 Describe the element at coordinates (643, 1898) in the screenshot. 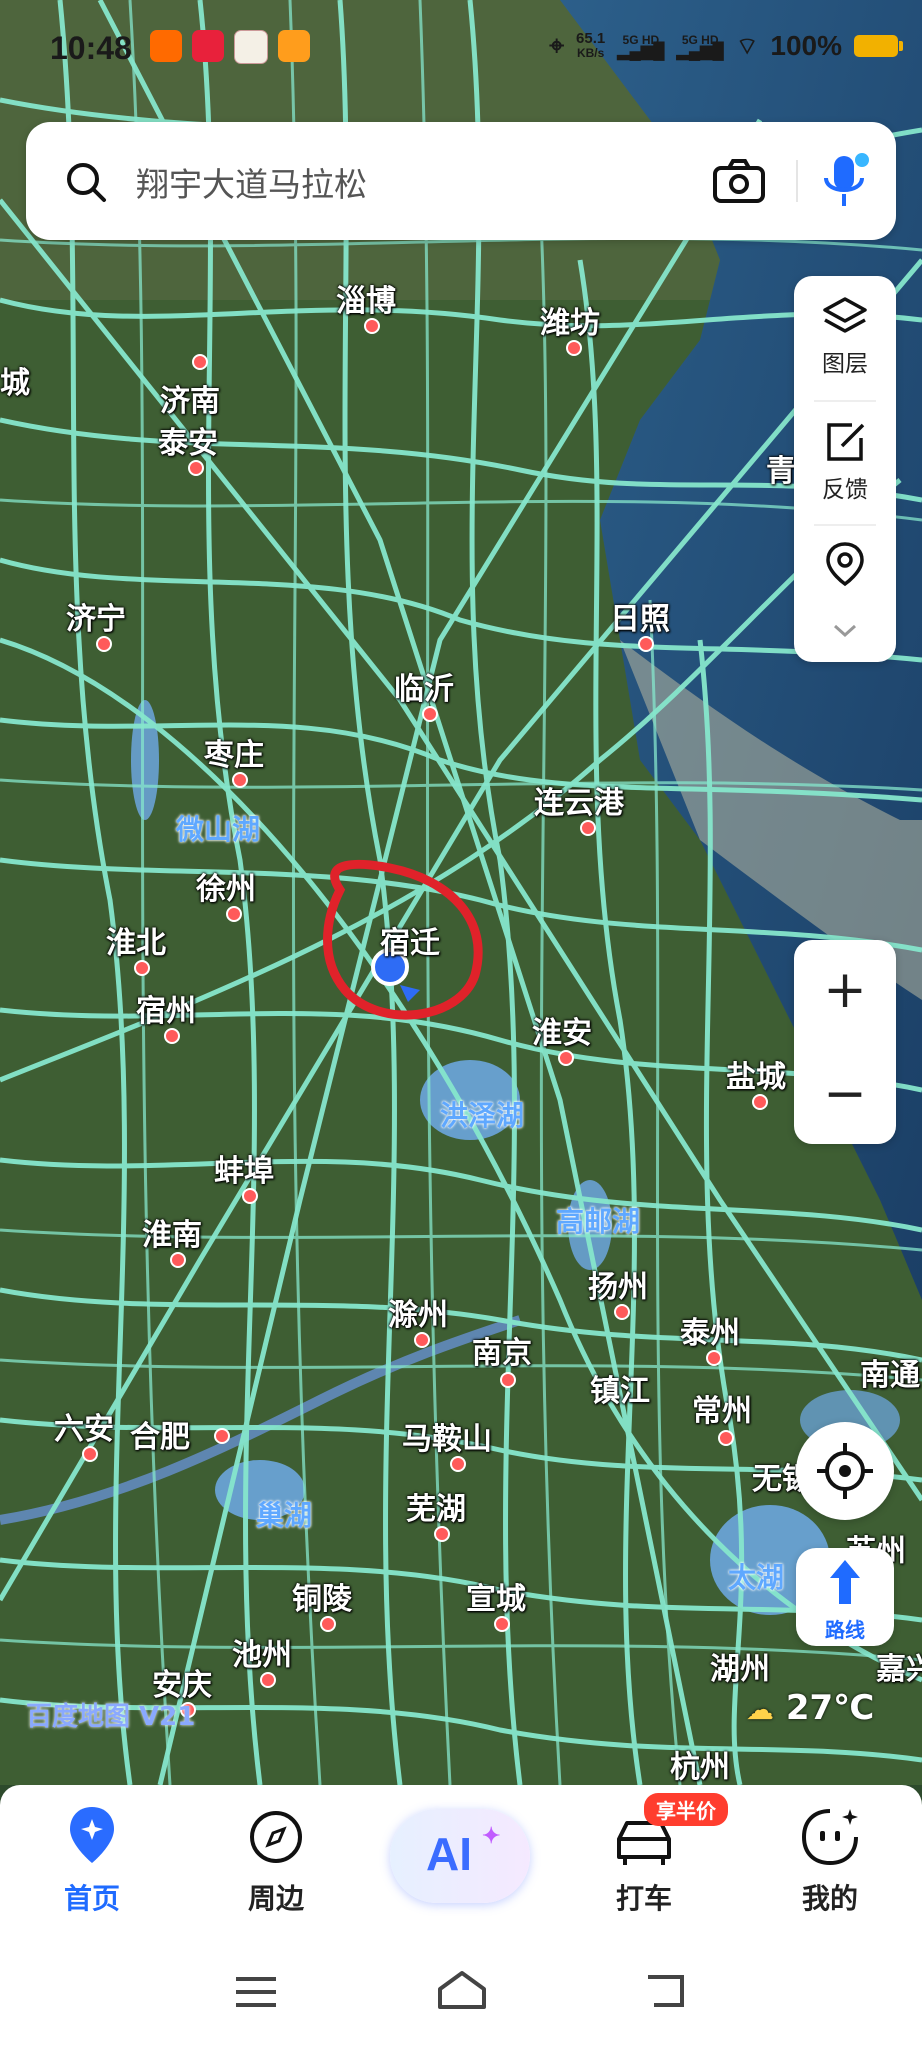

I see `tab-taxi-label: 打车` at that location.